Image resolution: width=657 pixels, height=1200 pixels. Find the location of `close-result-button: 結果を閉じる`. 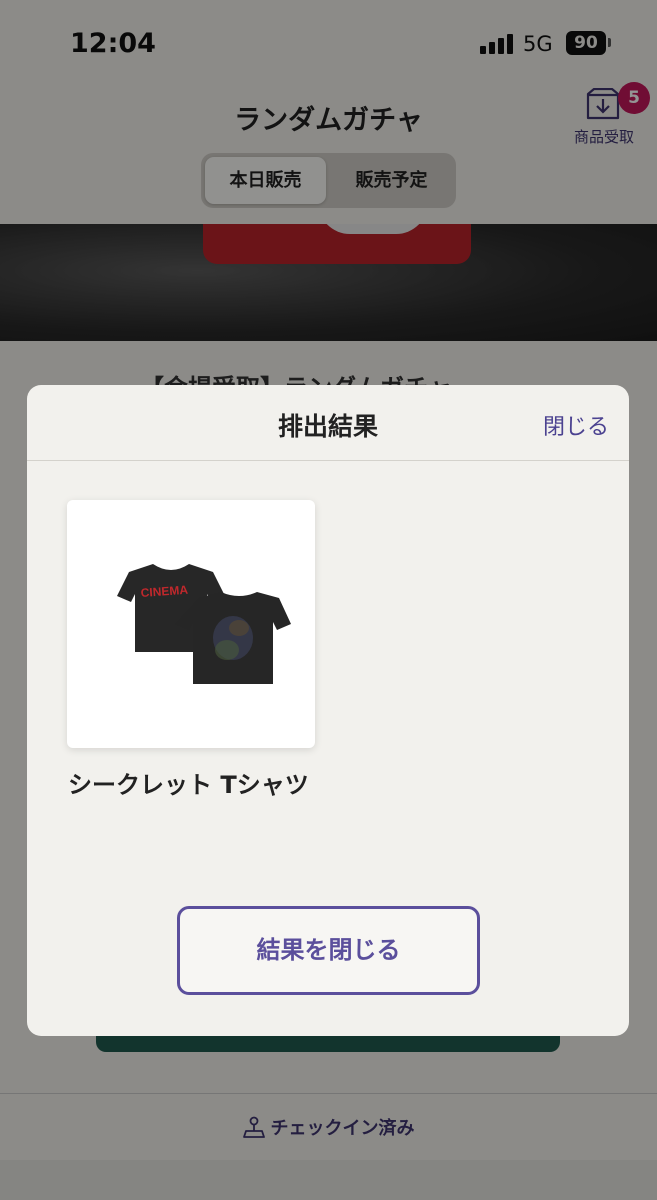

close-result-button: 結果を閉じる is located at coordinates (328, 950).